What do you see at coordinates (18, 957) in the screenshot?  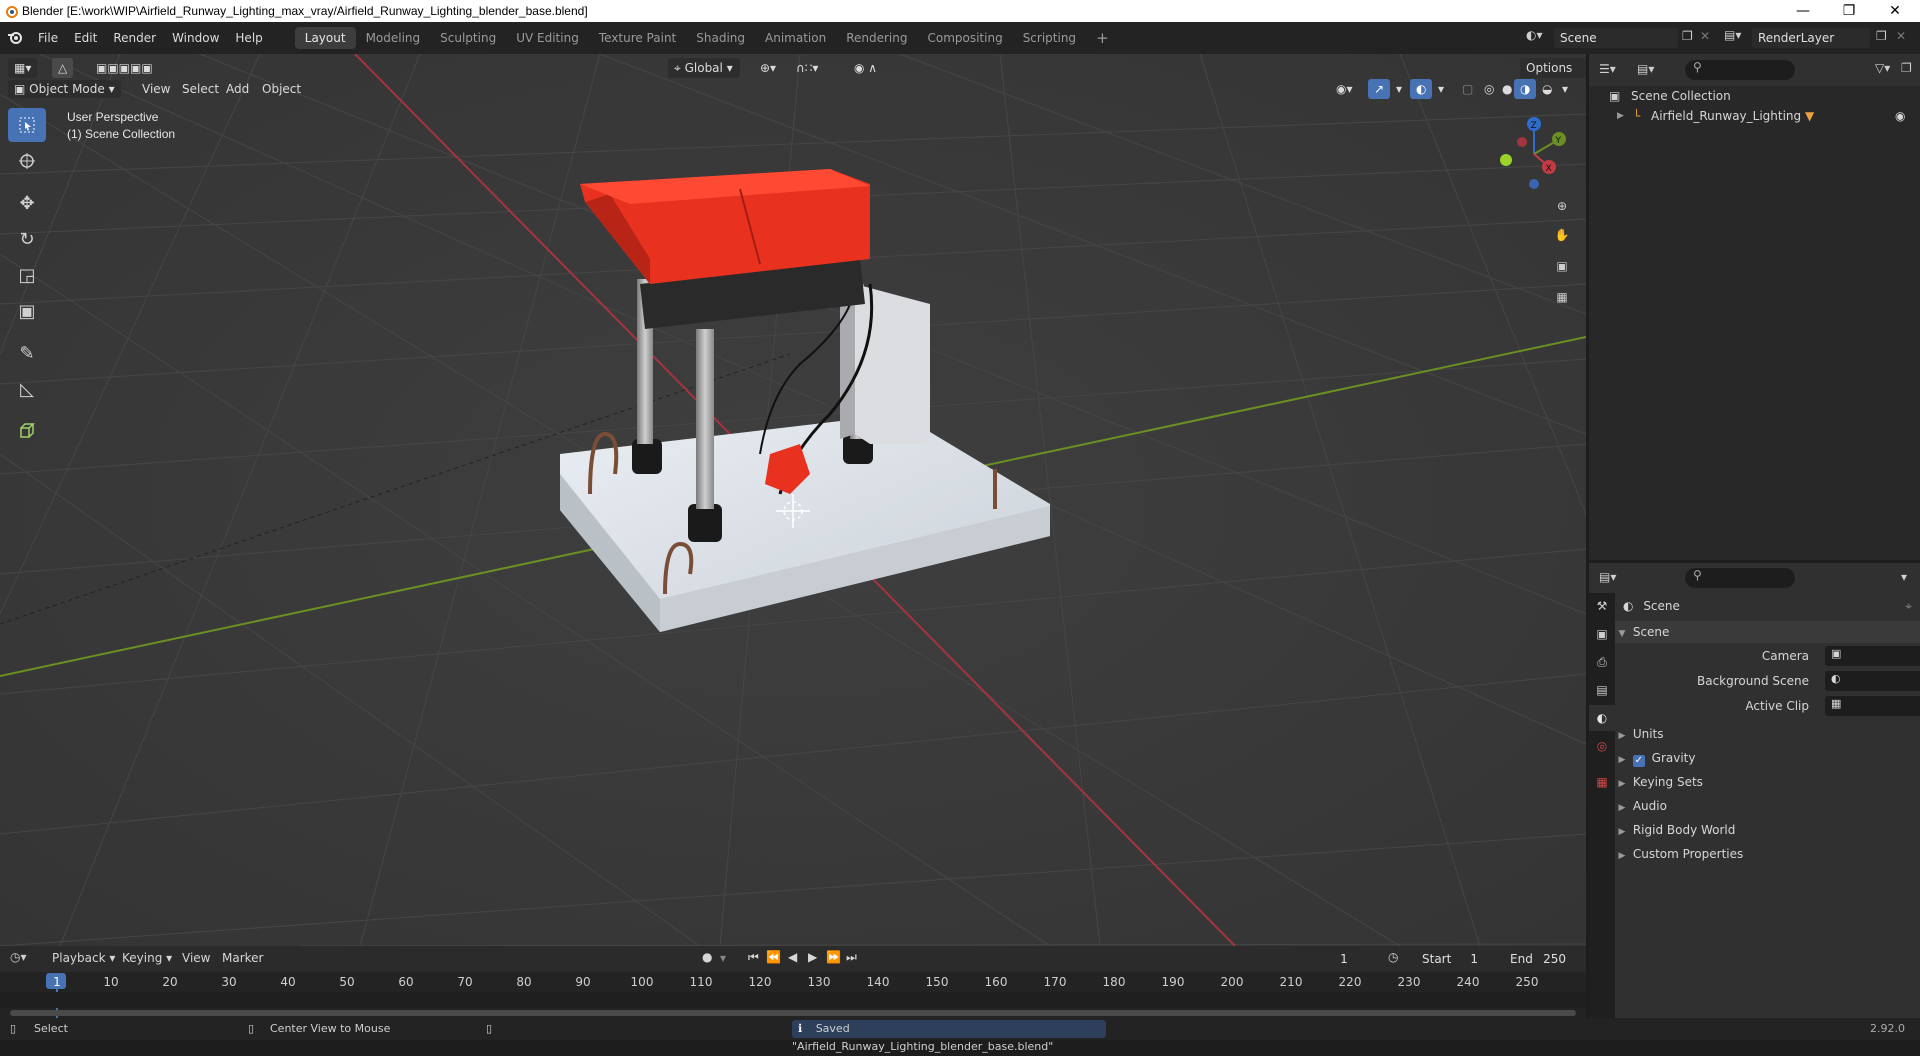 I see `timeline-editor-type-icon: ◷▾` at bounding box center [18, 957].